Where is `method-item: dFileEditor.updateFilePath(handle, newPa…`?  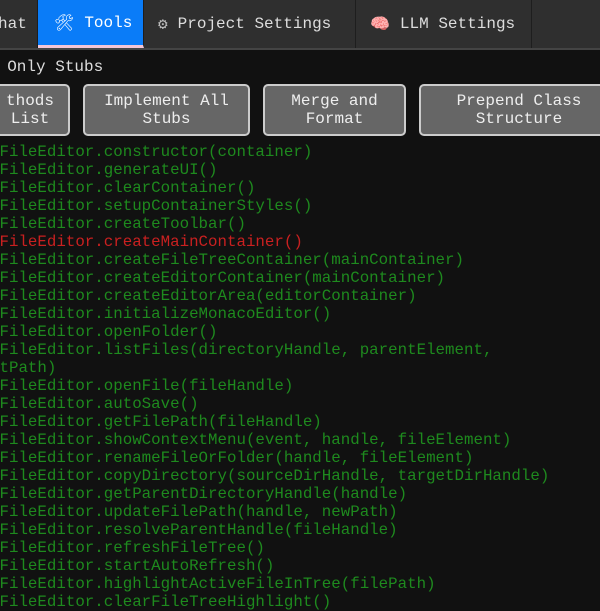 method-item: dFileEditor.updateFilePath(handle, newPa… is located at coordinates (274, 512).